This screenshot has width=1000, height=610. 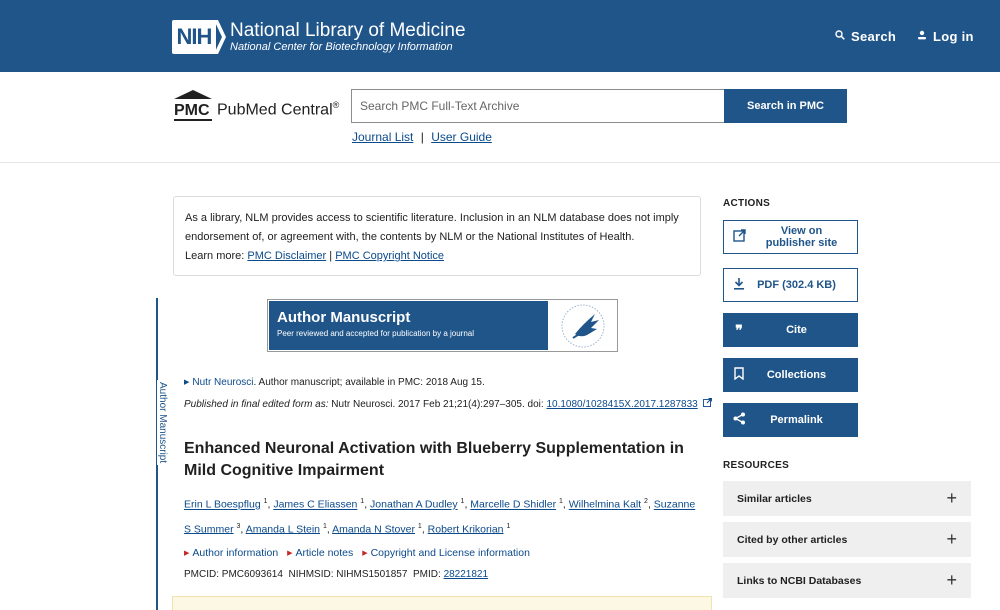 I want to click on article-notes-toggle: ▶ Article notes, so click(x=320, y=553).